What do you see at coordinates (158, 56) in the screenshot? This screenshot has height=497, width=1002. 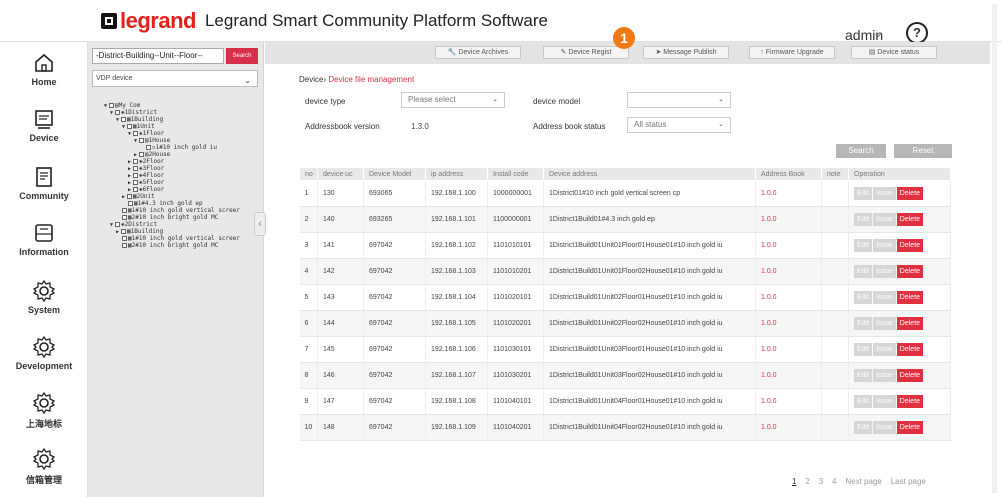 I see `tree-search-input: -District-Building--Unit--Floor--` at bounding box center [158, 56].